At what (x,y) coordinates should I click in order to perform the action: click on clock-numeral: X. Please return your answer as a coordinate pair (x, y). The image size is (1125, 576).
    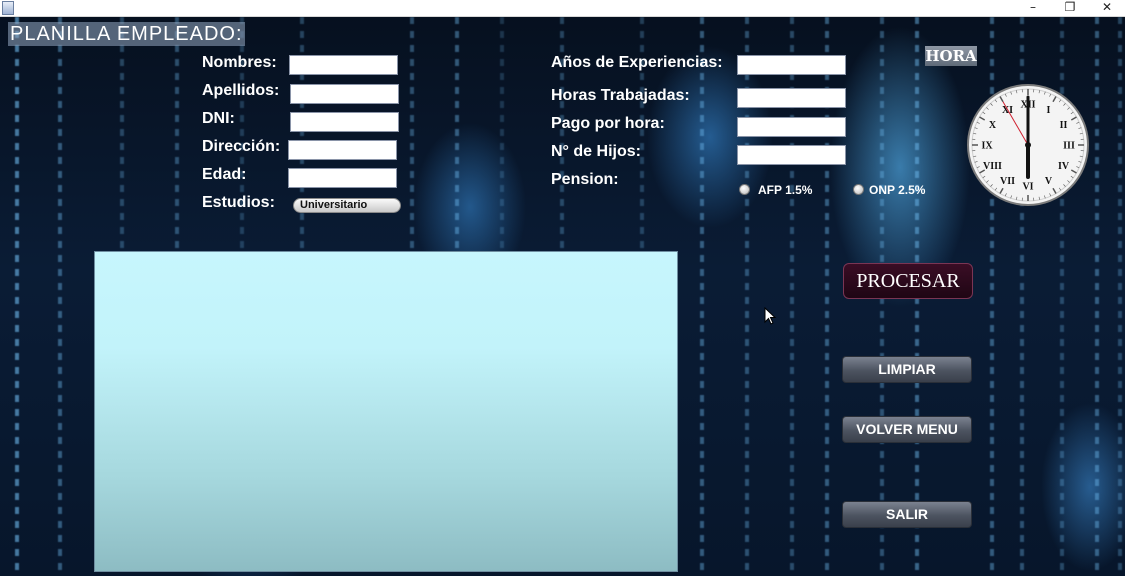
    Looking at the image, I should click on (993, 125).